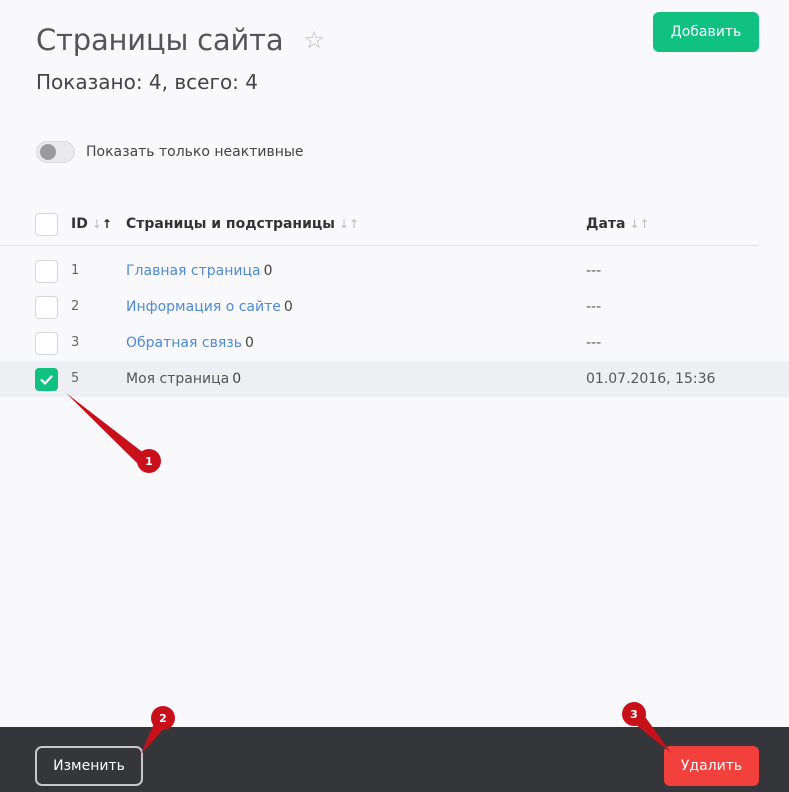  What do you see at coordinates (75, 378) in the screenshot?
I see `row-id: 5` at bounding box center [75, 378].